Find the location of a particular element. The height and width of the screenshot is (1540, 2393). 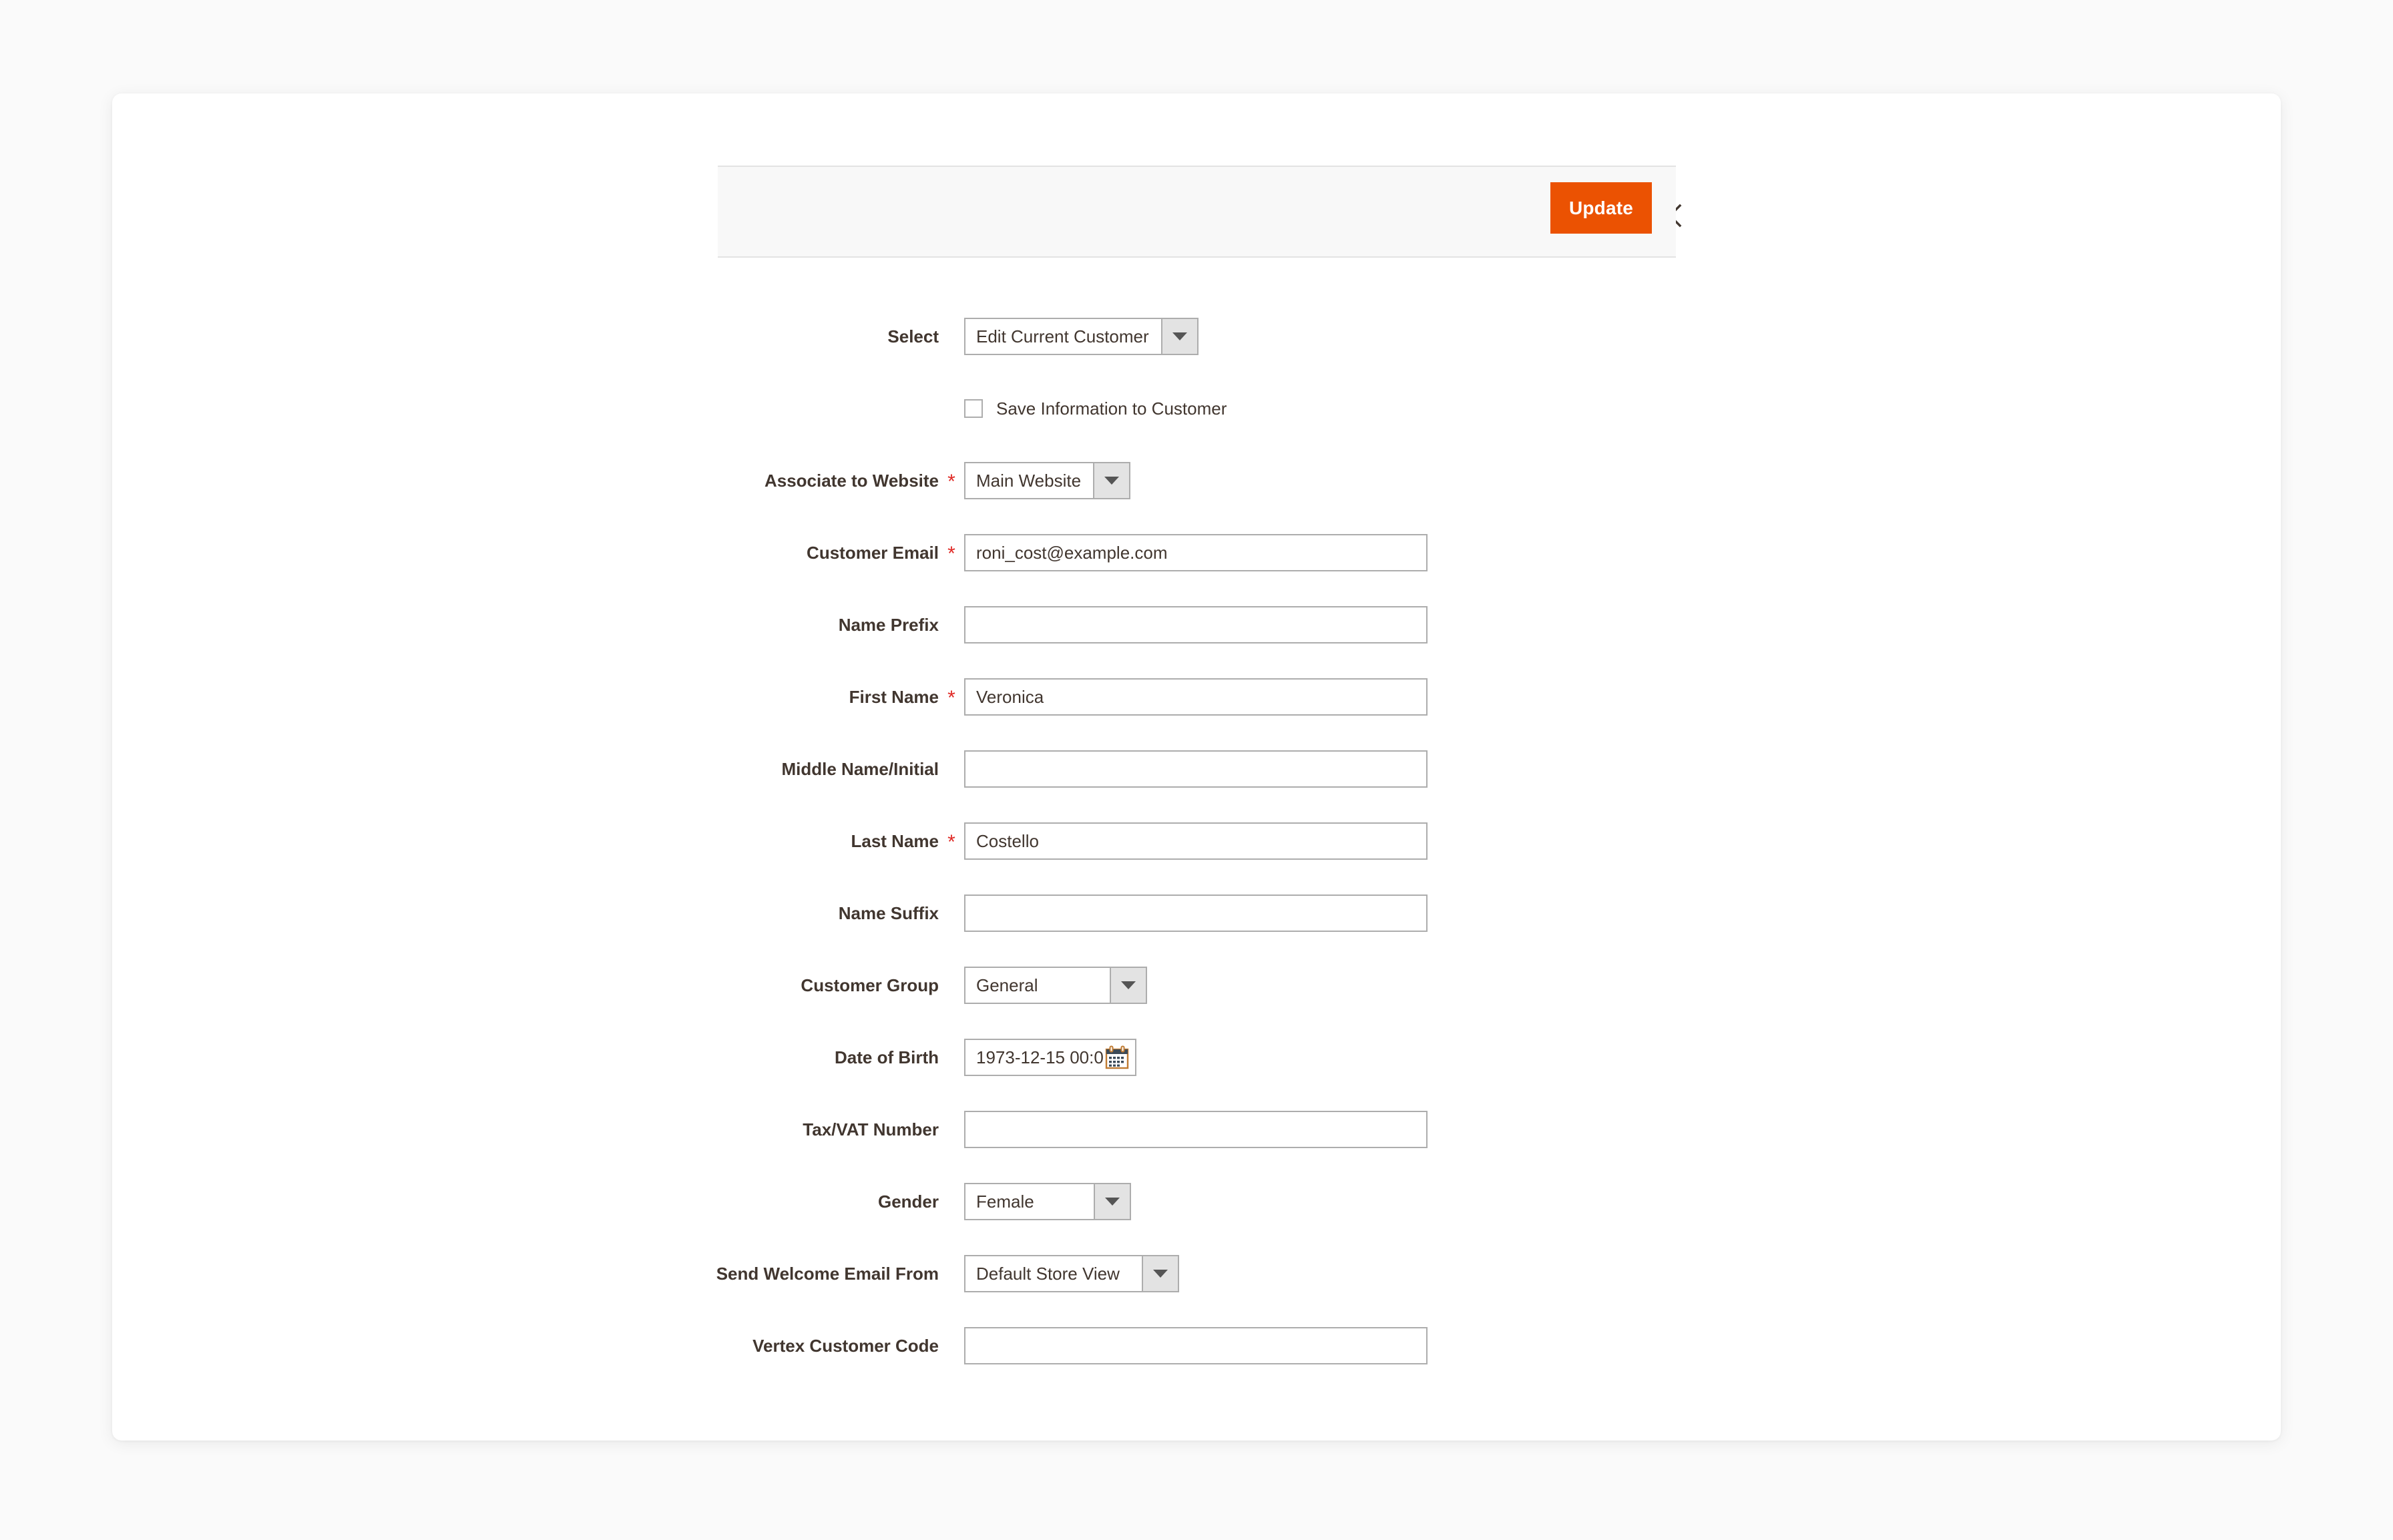

required-marker-name-prefix: * is located at coordinates (951, 624).